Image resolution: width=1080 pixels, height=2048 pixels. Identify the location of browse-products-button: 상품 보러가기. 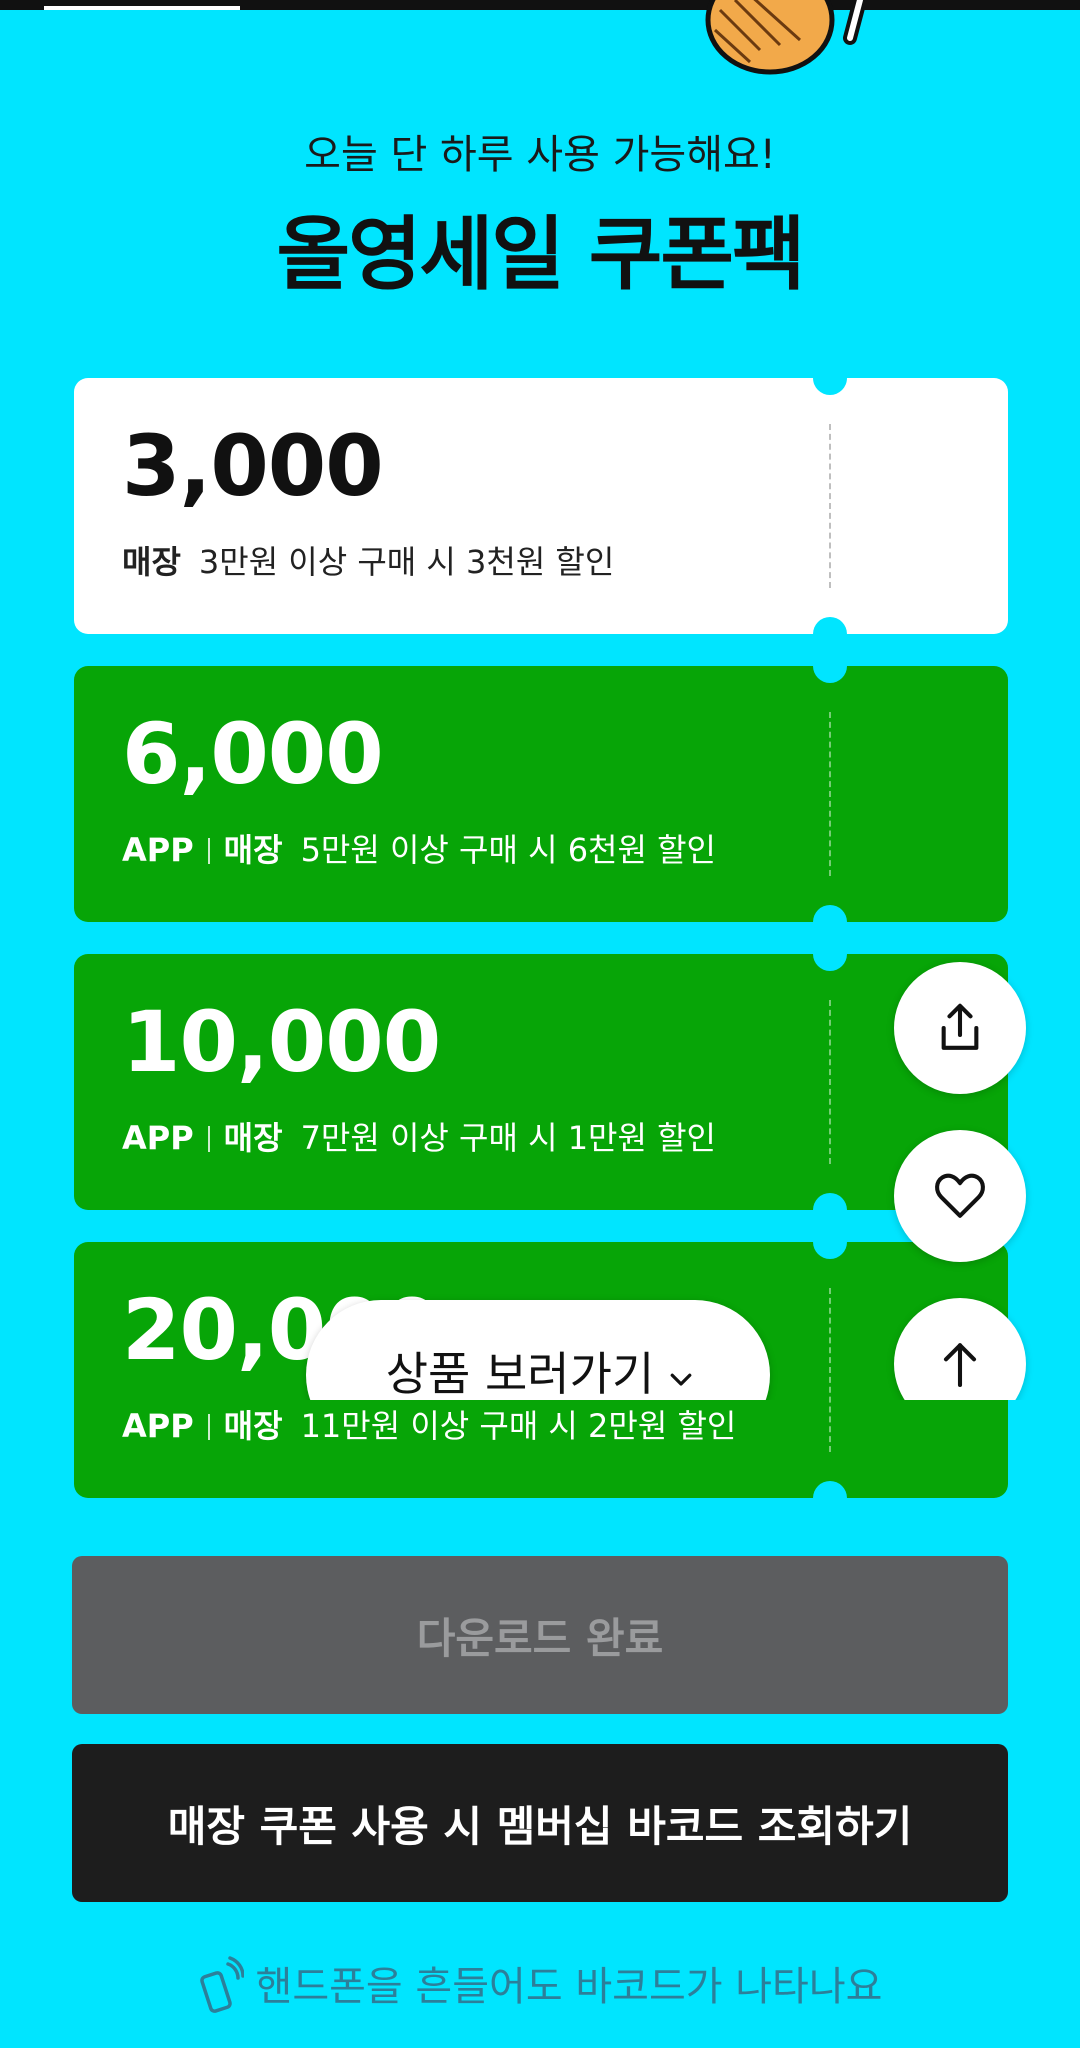
(538, 1350).